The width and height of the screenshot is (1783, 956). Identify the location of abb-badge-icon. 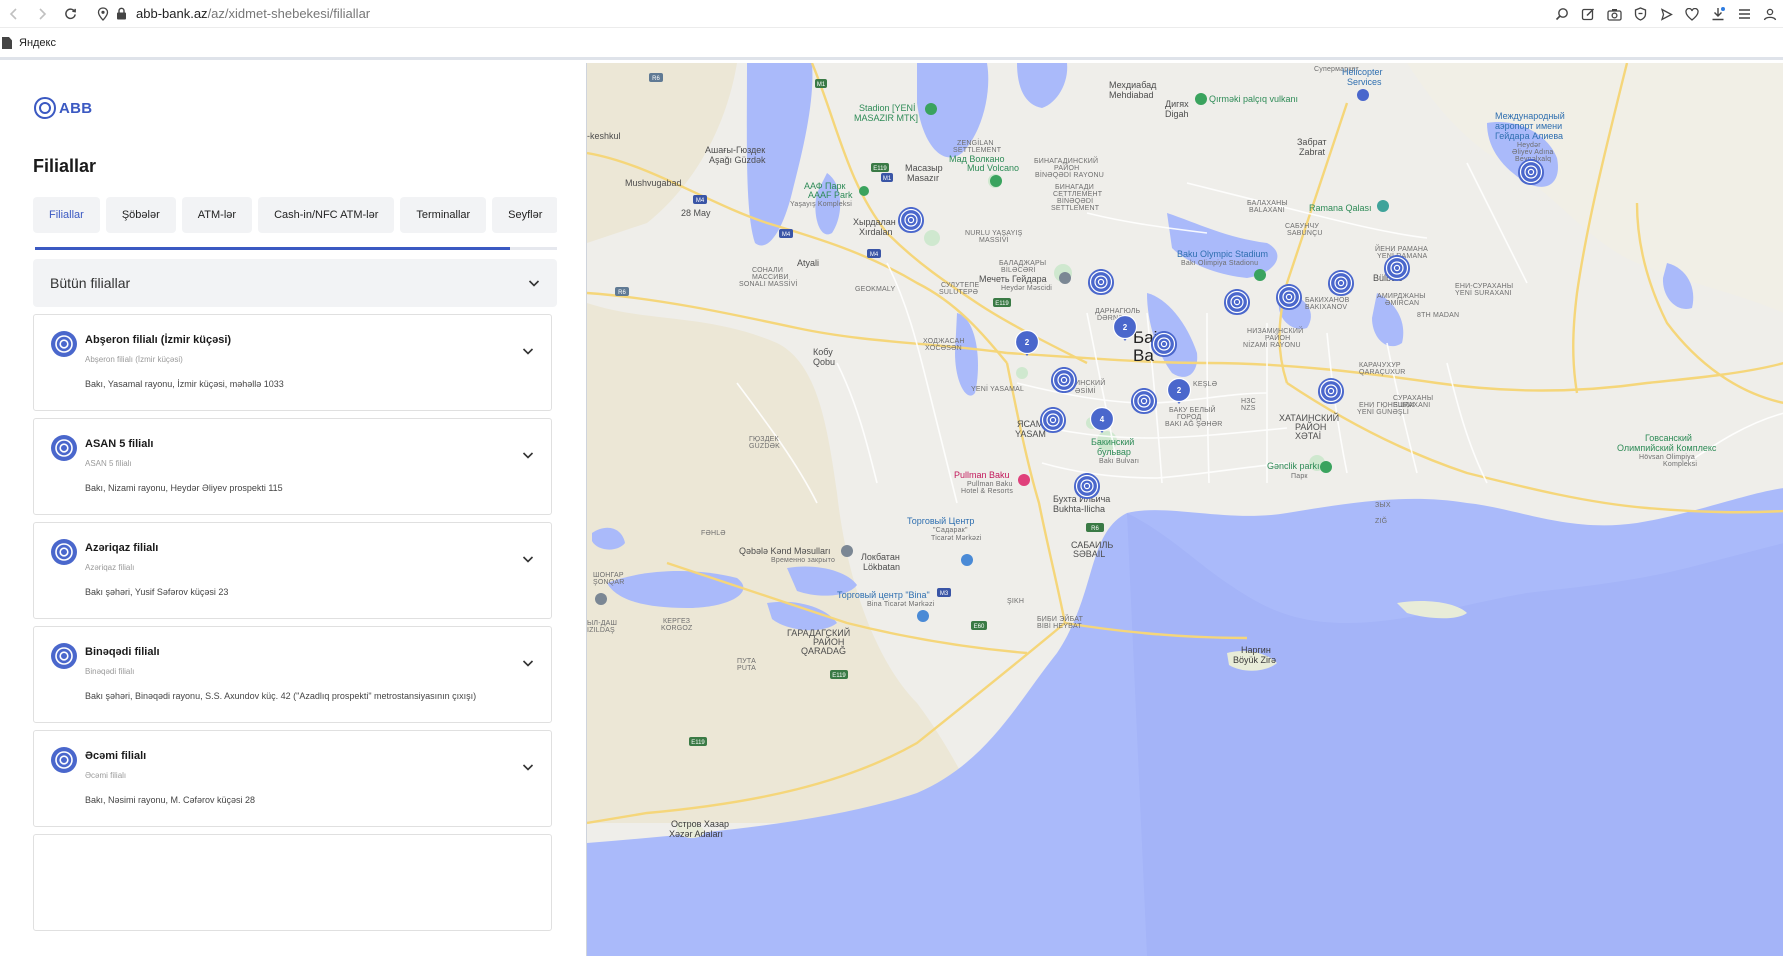
(64, 760).